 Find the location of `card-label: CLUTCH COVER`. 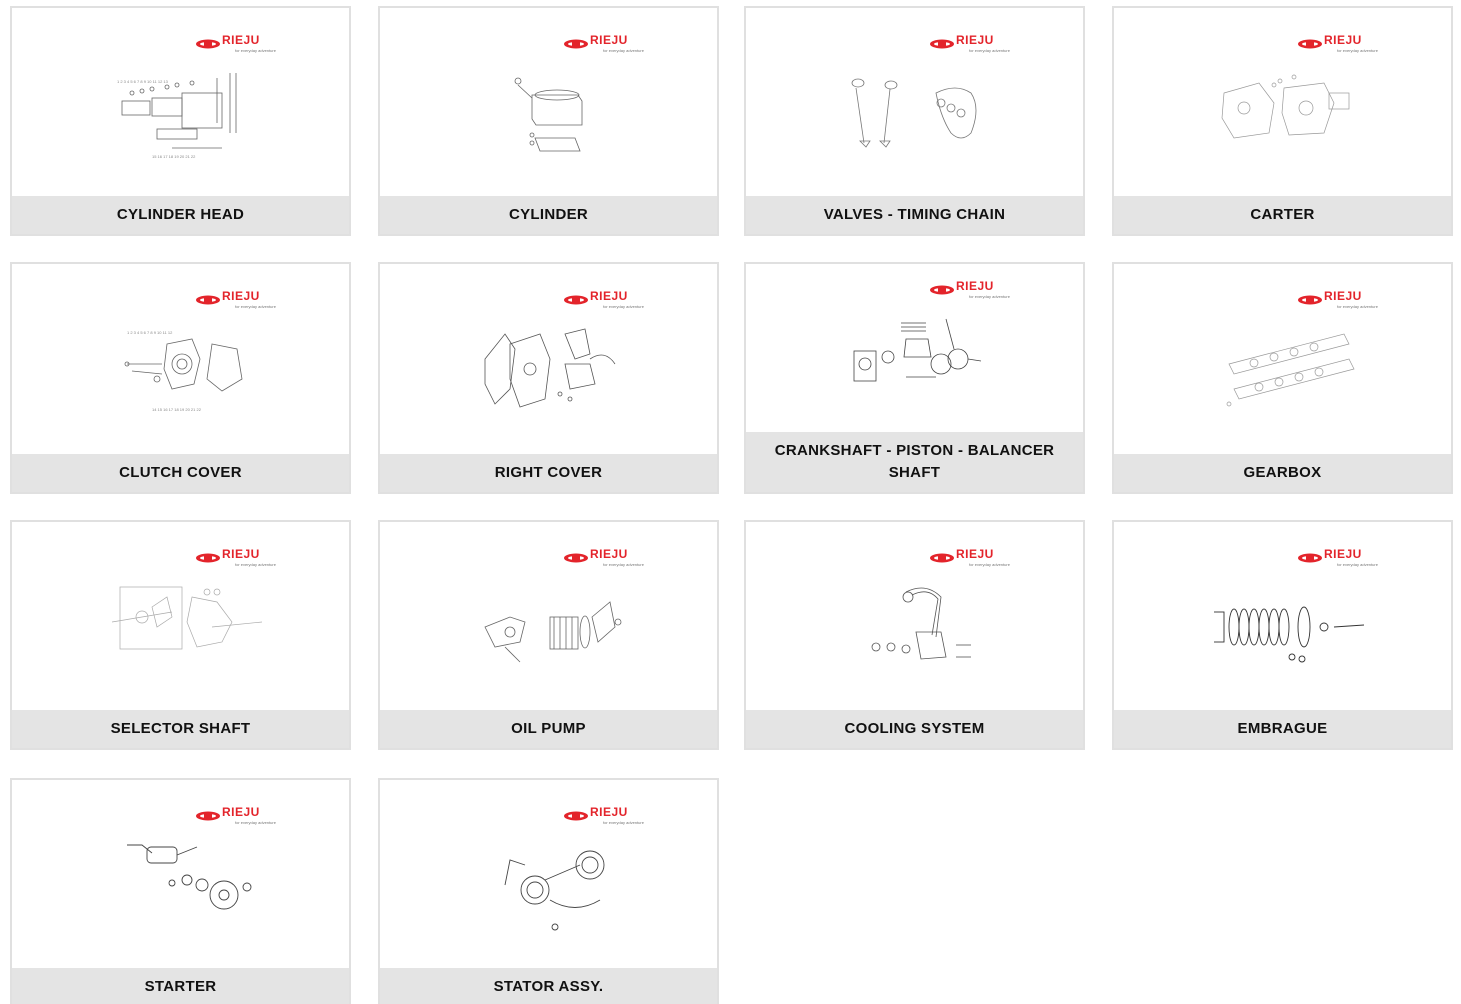

card-label: CLUTCH COVER is located at coordinates (180, 473).